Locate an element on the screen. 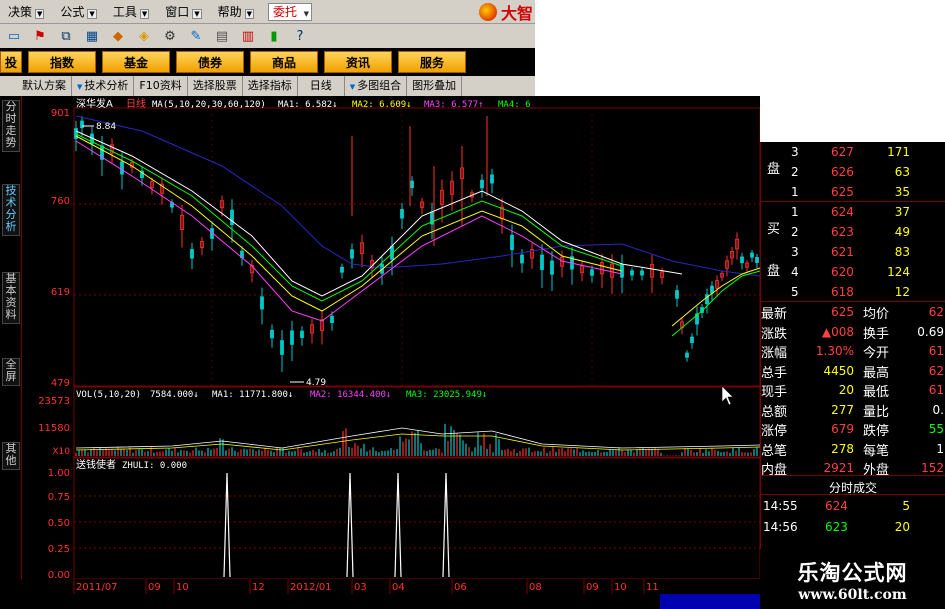  quote-key-2: 换手 is located at coordinates (876, 332).